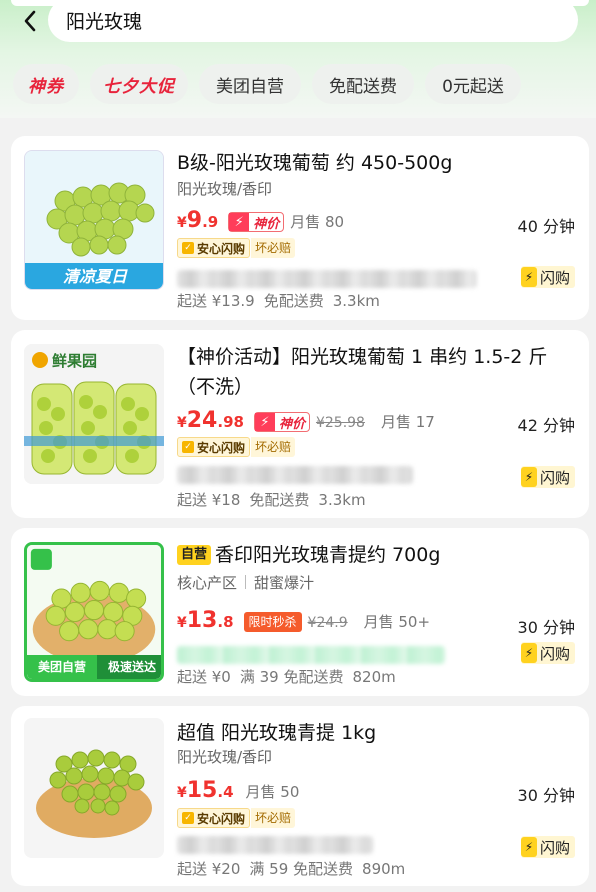 The width and height of the screenshot is (596, 892). What do you see at coordinates (546, 226) in the screenshot?
I see `delivery-eta: 40 分钟` at bounding box center [546, 226].